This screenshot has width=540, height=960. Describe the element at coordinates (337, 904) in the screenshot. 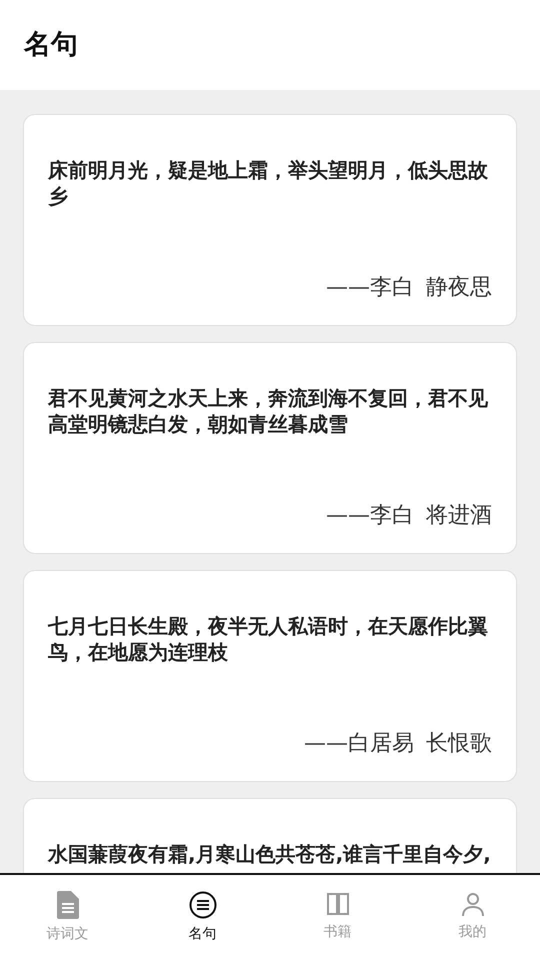

I see `book-icon` at that location.